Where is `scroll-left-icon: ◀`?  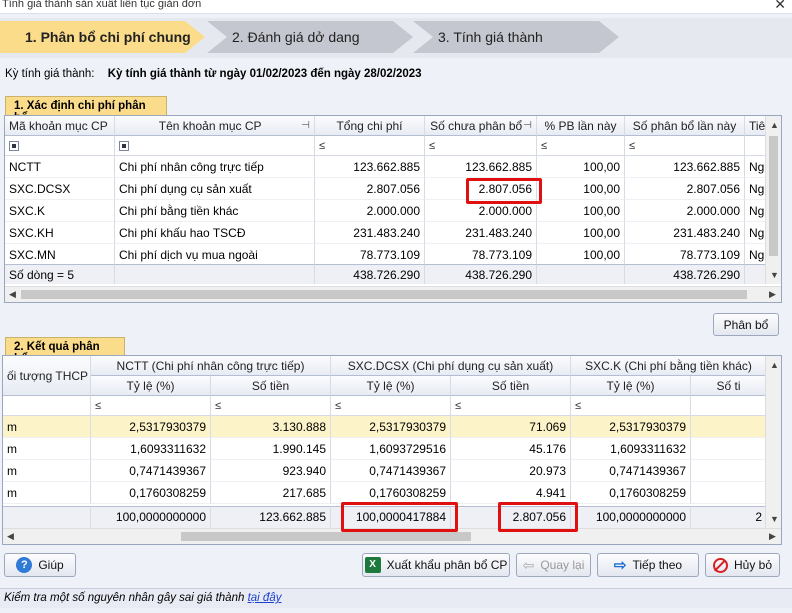 scroll-left-icon: ◀ is located at coordinates (12, 294).